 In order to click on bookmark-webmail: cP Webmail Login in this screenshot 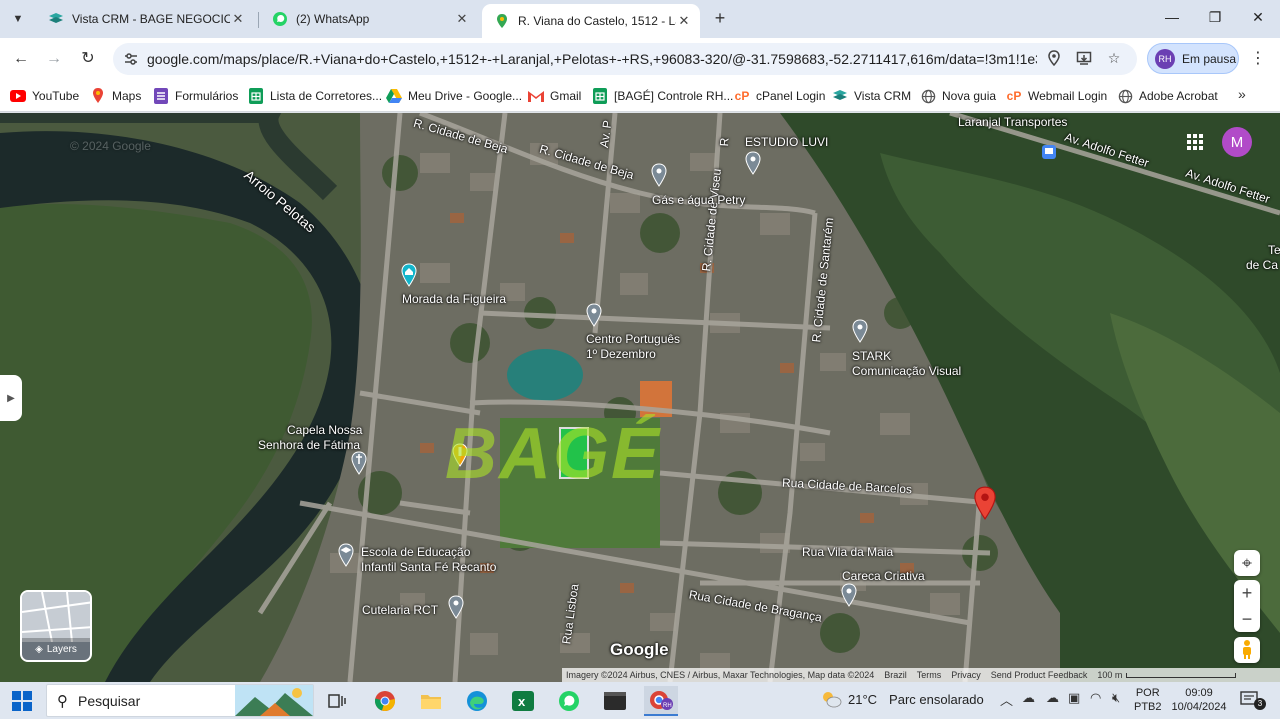, I will do `click(1057, 96)`.